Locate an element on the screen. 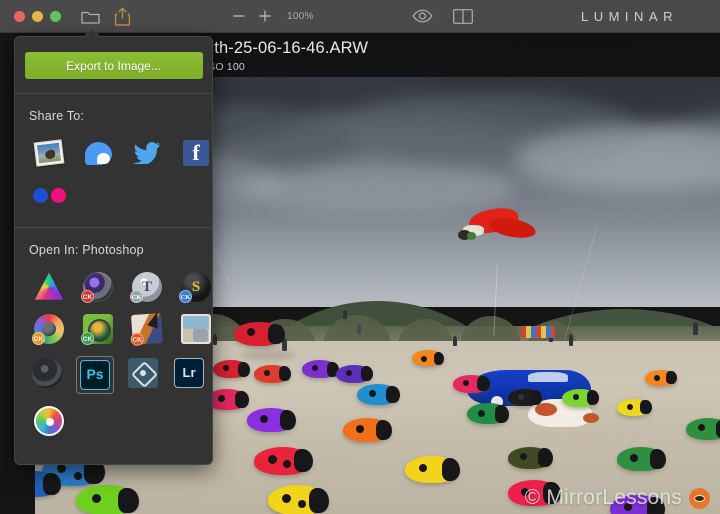  share-export-icon is located at coordinates (122, 16).